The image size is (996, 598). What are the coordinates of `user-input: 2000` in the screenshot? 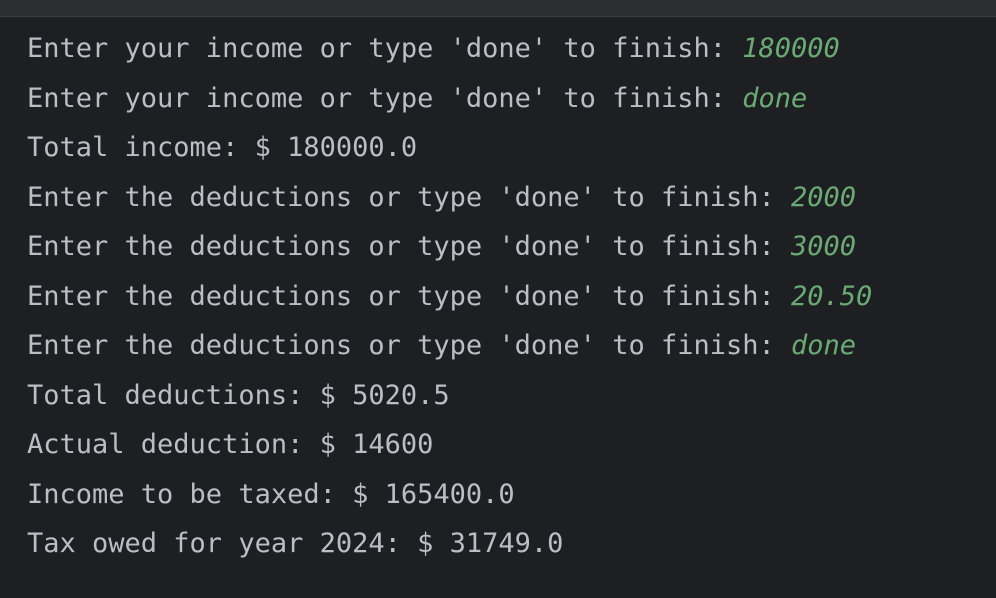 It's located at (824, 197).